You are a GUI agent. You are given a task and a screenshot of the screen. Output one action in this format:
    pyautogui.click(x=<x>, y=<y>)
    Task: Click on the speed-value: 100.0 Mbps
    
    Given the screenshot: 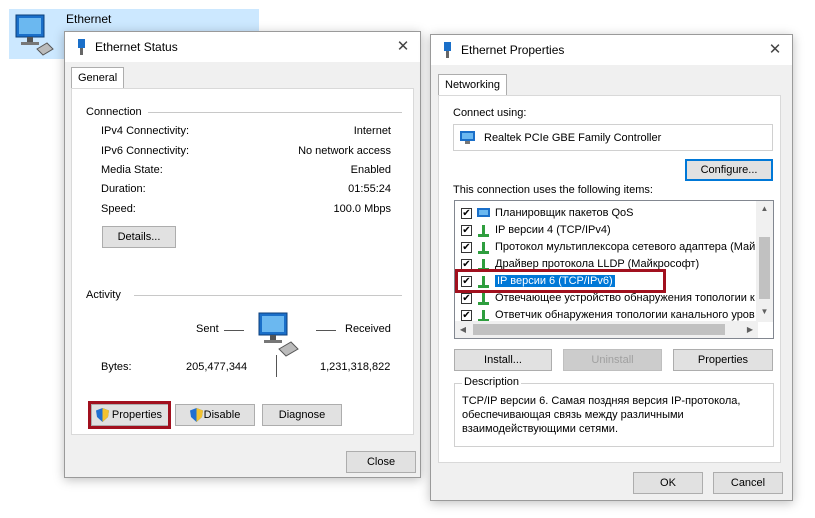 What is the action you would take?
    pyautogui.click(x=362, y=209)
    